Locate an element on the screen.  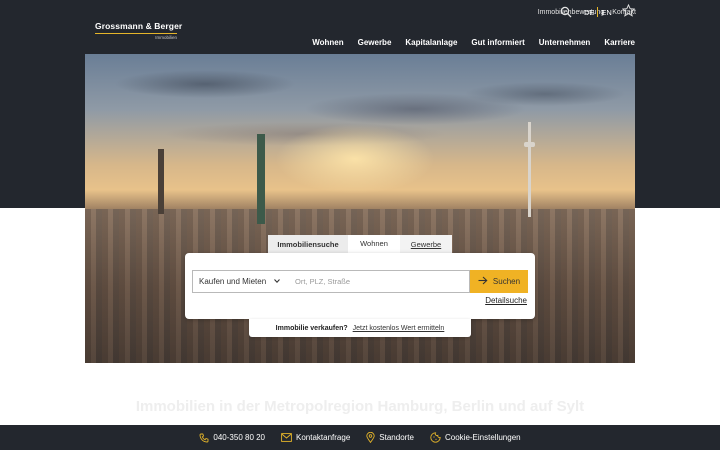
lang-divider is located at coordinates (598, 12).